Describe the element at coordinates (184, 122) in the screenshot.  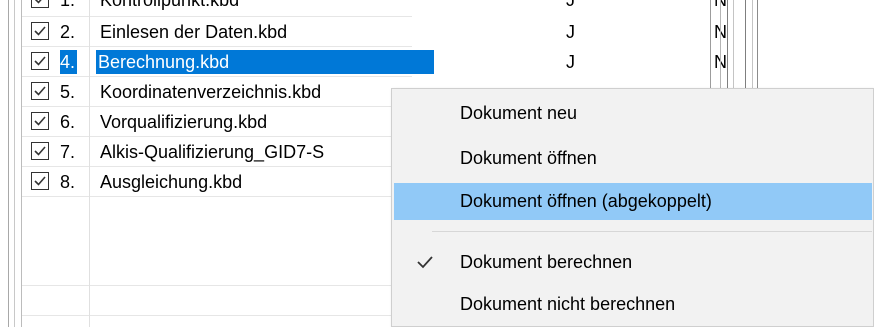
I see `row-name: Vorqualifizierung.kbd` at that location.